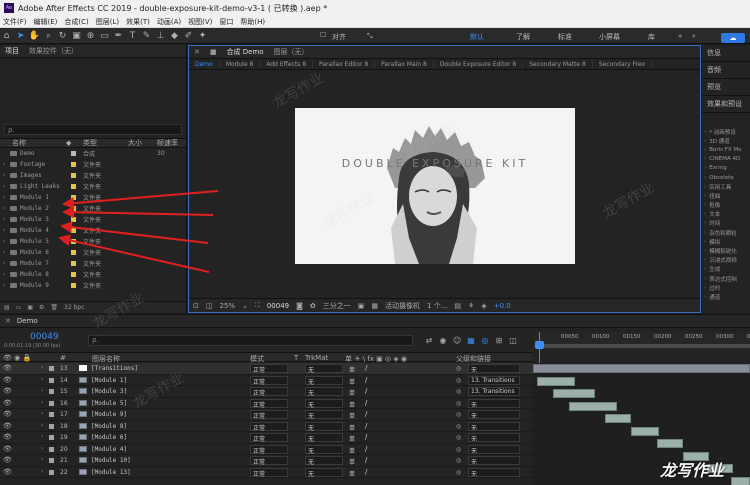 This screenshot has width=750, height=485. I want to click on layer-row: 👁 › 21 [Module 10] 正常无单 / ◎ 无, so click(266, 461).